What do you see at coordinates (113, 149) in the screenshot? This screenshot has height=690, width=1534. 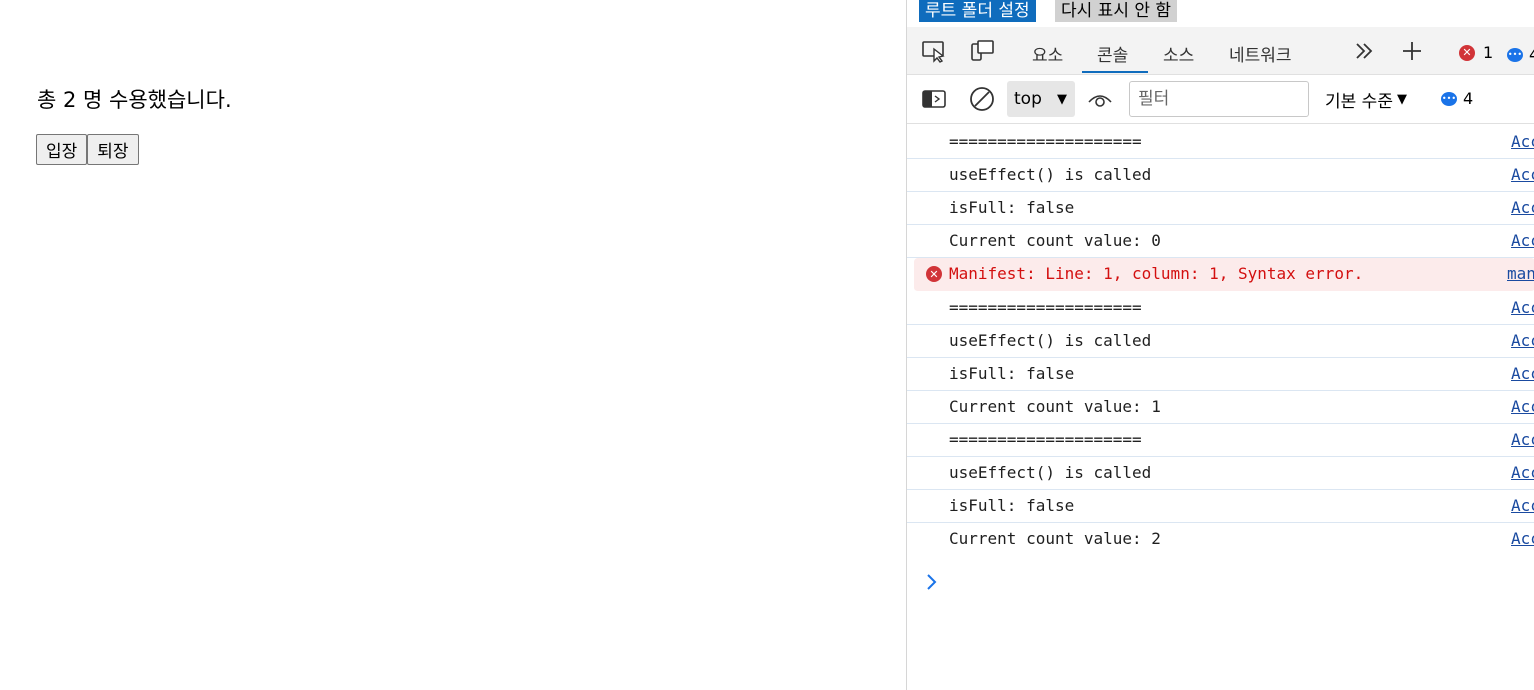 I see `exit-button: 퇴장` at bounding box center [113, 149].